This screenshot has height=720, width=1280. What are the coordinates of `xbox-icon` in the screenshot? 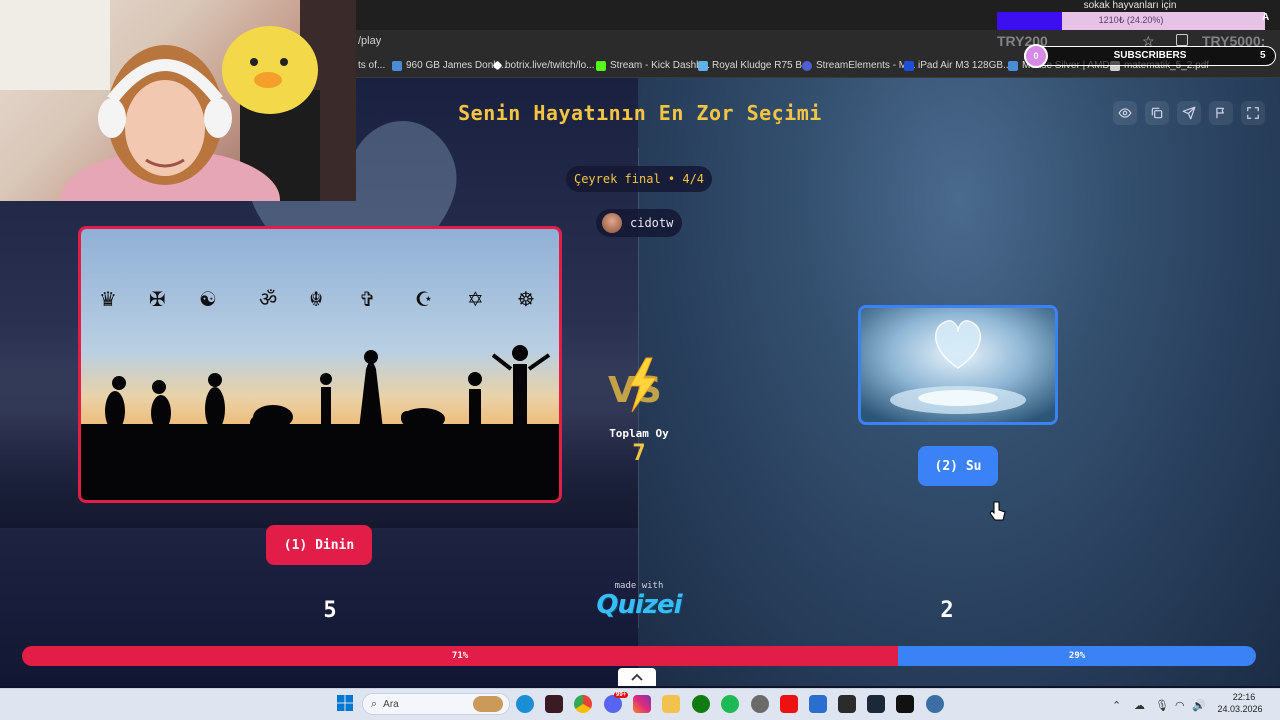 It's located at (701, 704).